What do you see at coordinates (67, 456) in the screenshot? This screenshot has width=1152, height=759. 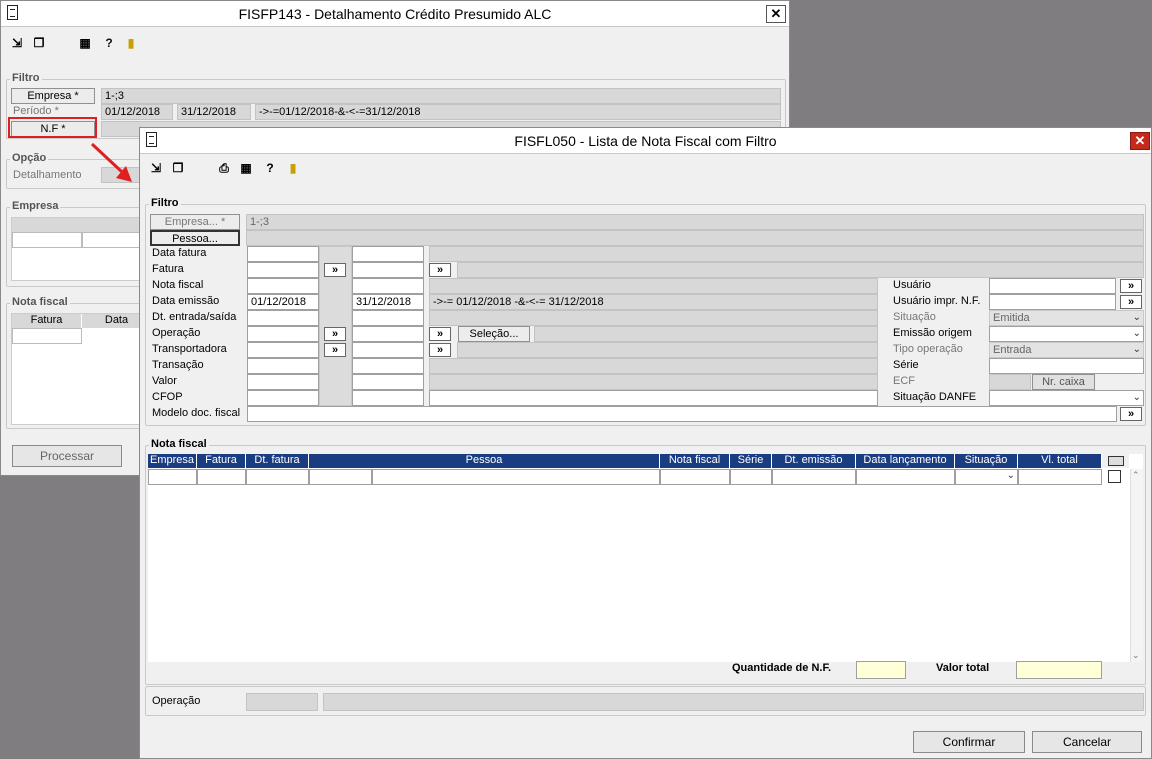 I see `processar-button: Processar` at bounding box center [67, 456].